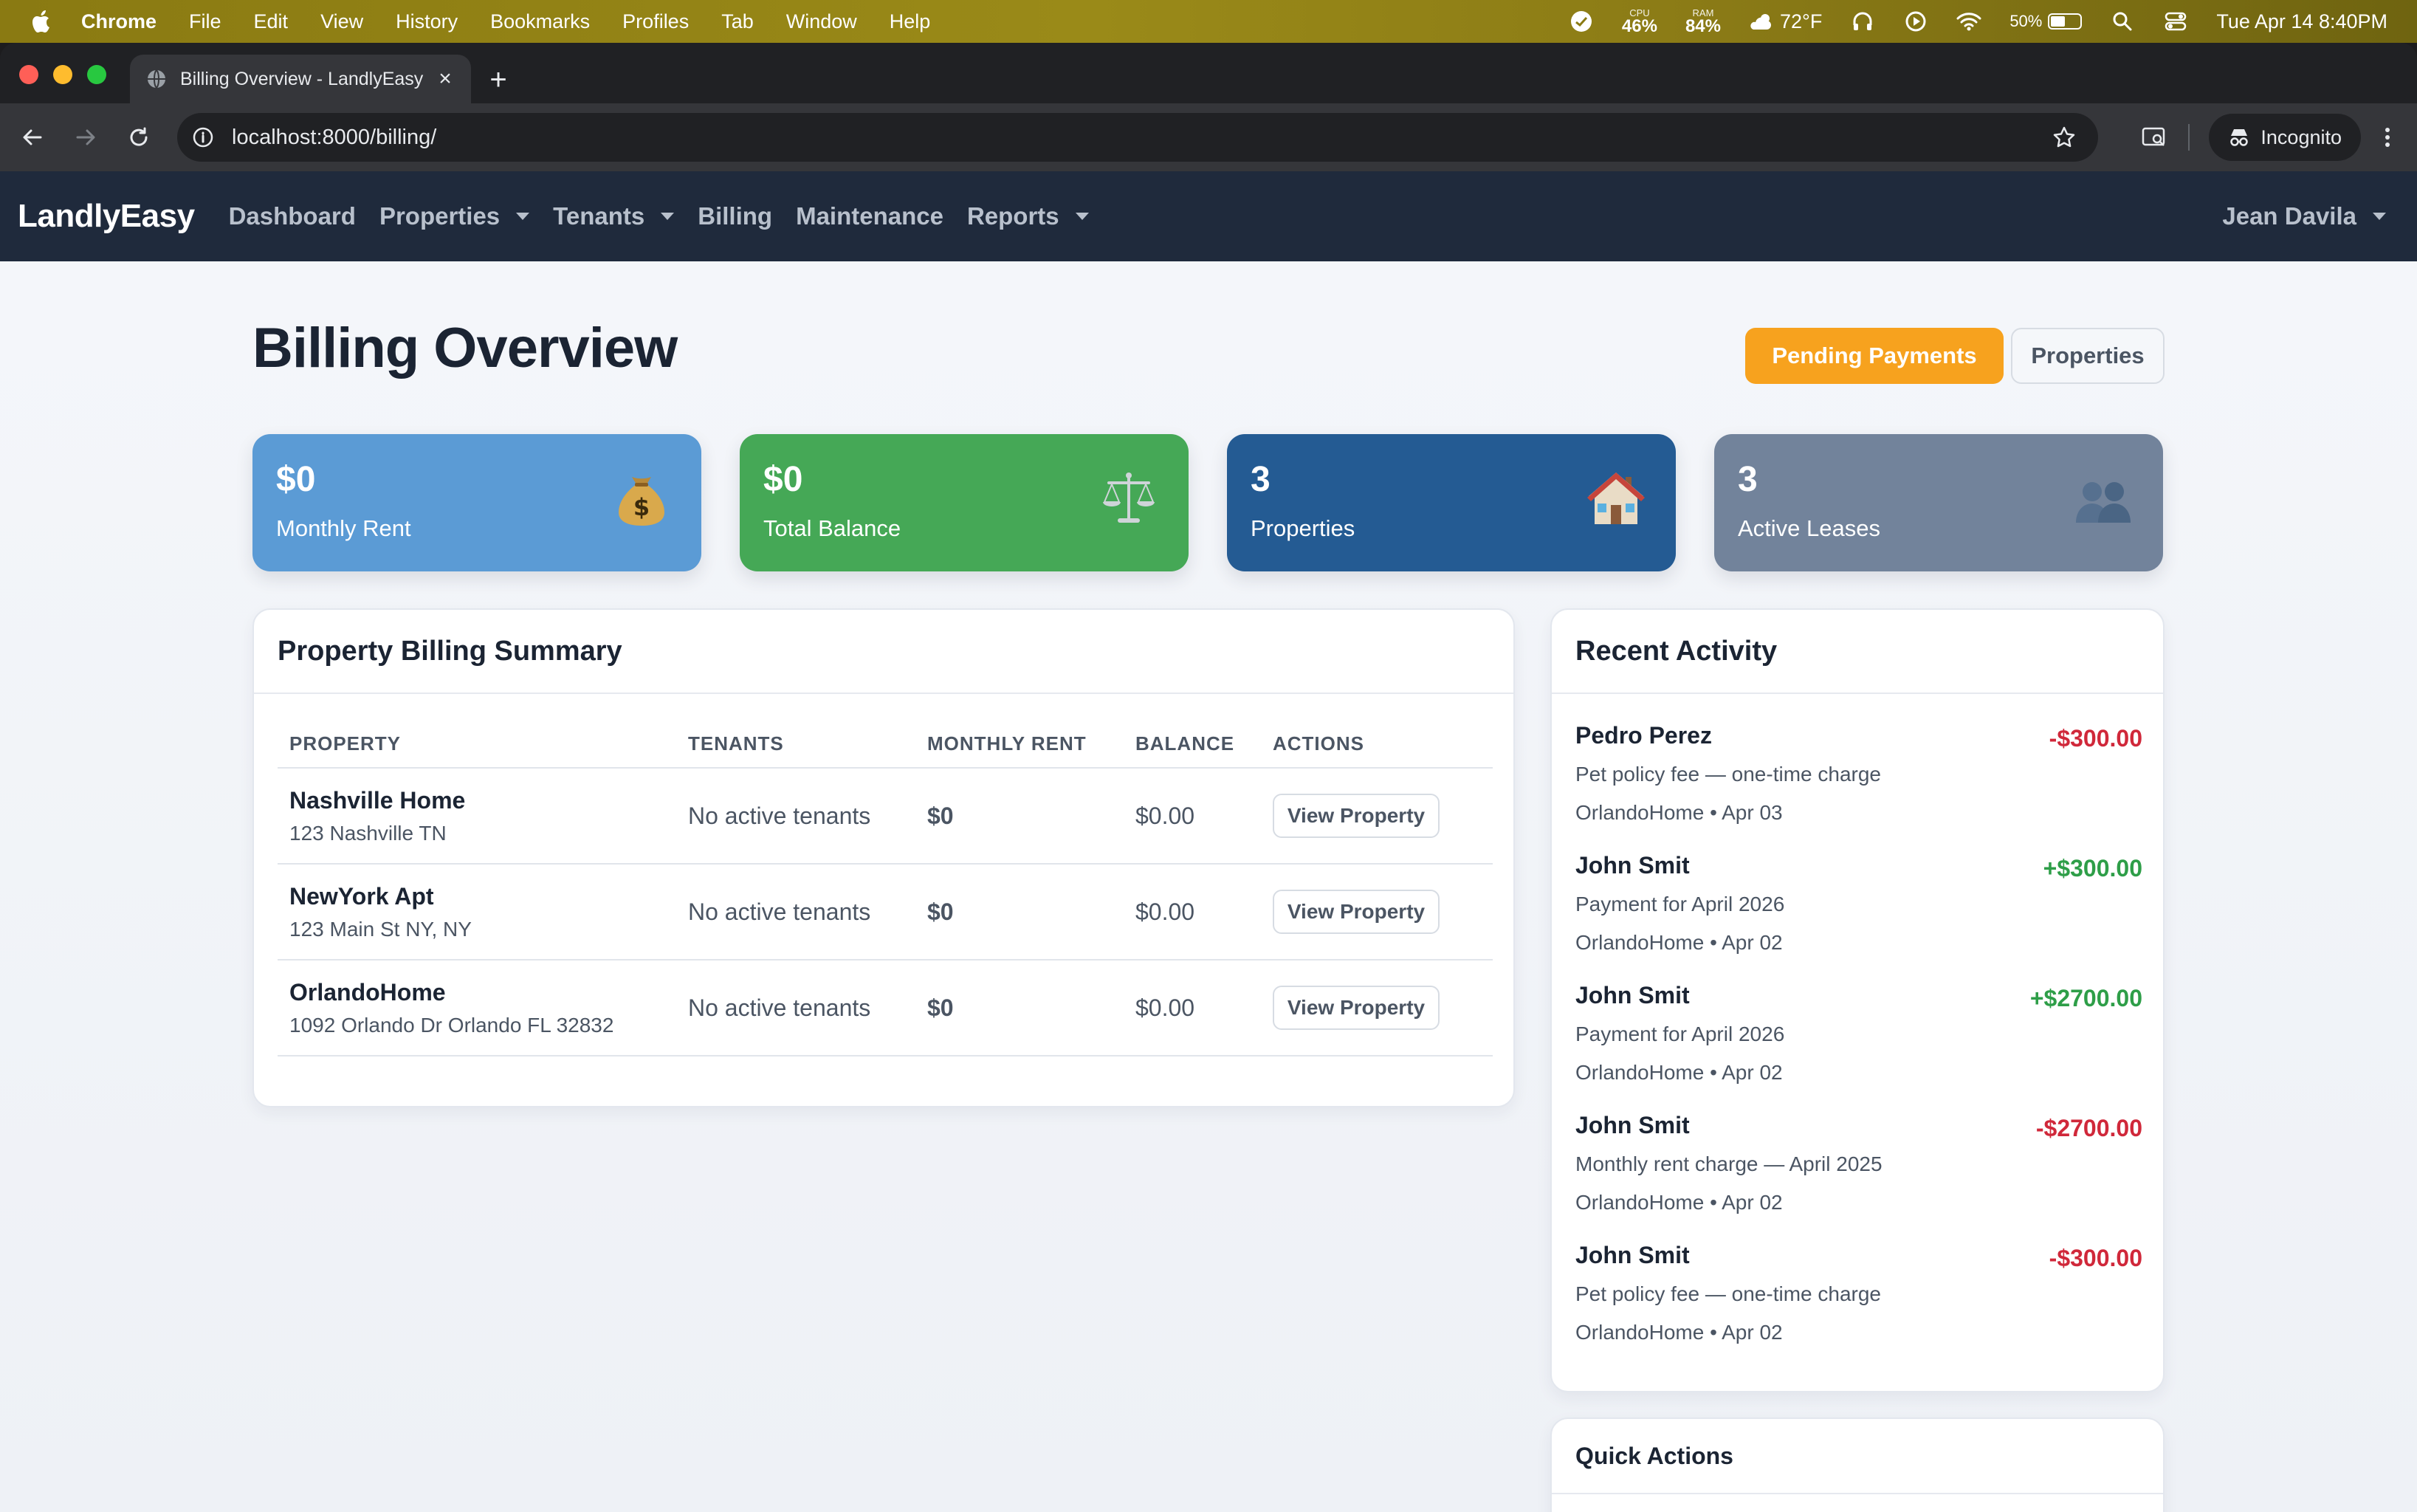  Describe the element at coordinates (2285, 137) in the screenshot. I see `incognito-button: Incognito` at that location.